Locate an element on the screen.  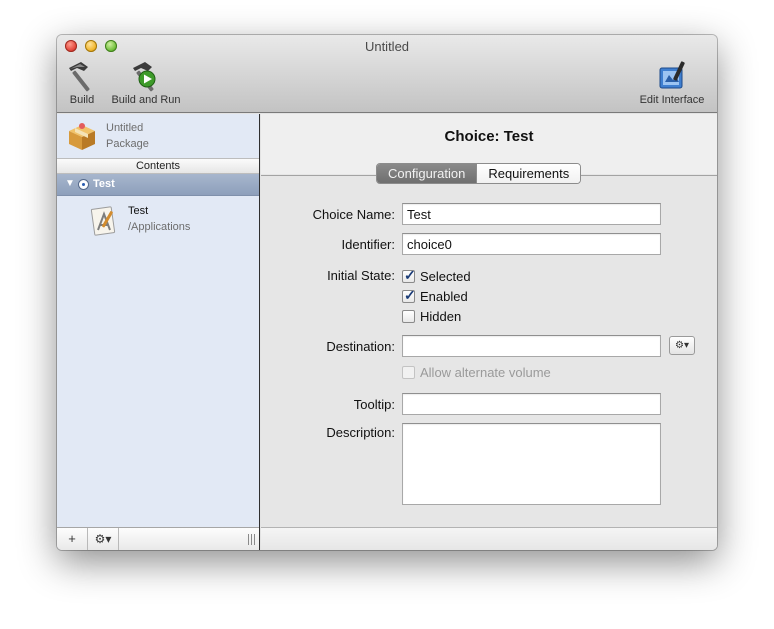
tab-configuration: Configuration is located at coordinates (427, 173).